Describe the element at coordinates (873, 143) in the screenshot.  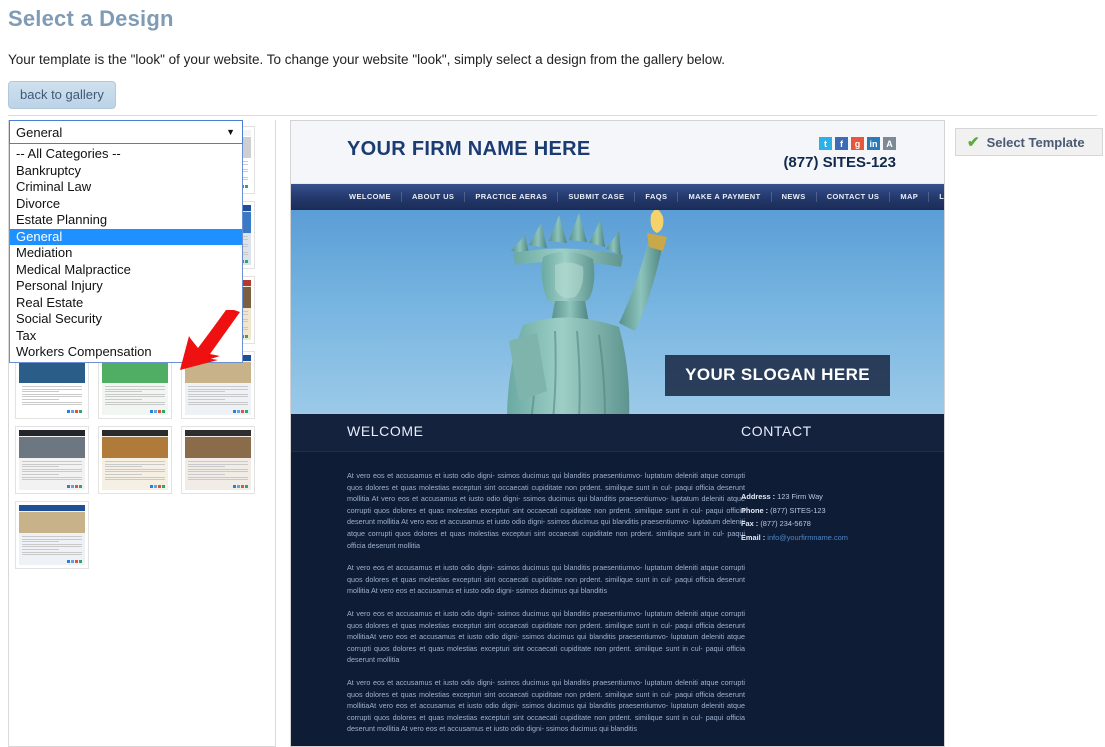
I see `linkedin-icon: in` at that location.